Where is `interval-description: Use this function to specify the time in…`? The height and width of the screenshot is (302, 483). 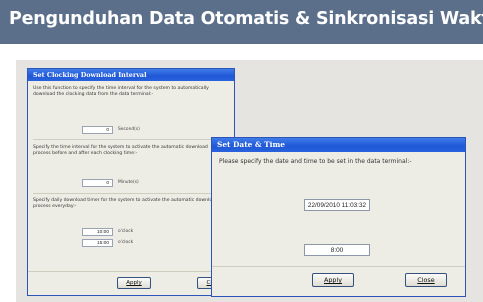 interval-description: Use this function to specify the time in… is located at coordinates (121, 91).